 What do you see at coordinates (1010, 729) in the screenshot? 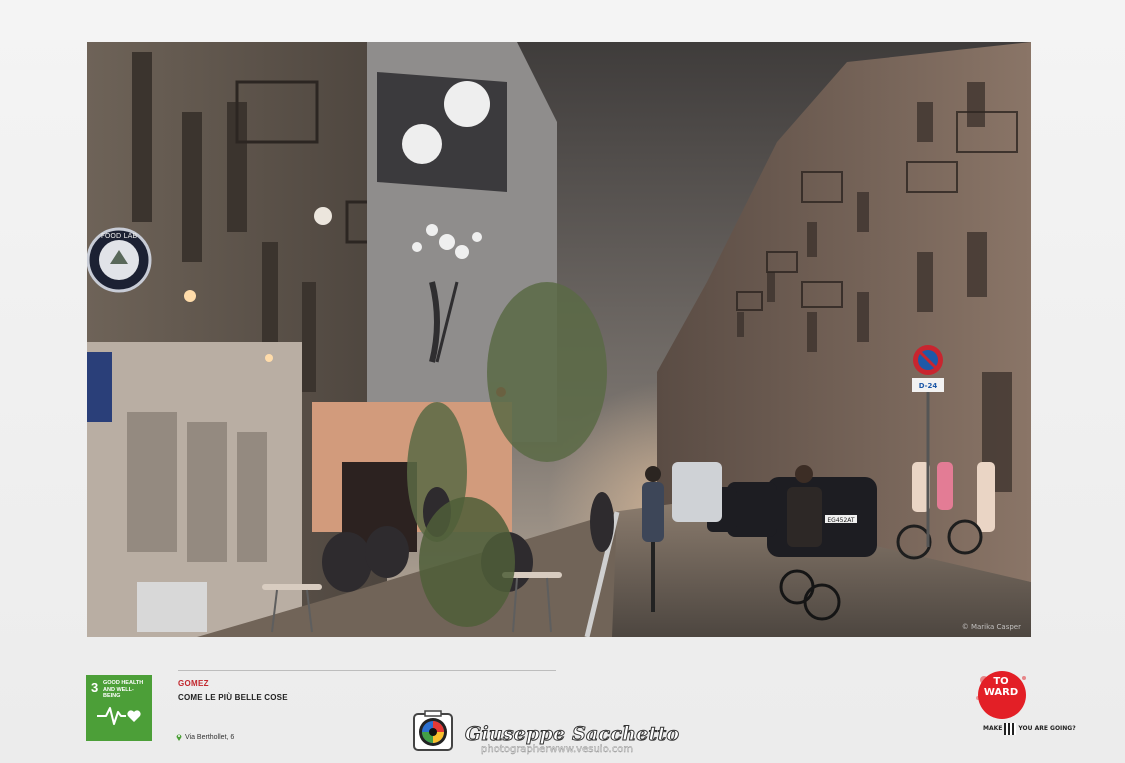
I see `qr-code-icon` at bounding box center [1010, 729].